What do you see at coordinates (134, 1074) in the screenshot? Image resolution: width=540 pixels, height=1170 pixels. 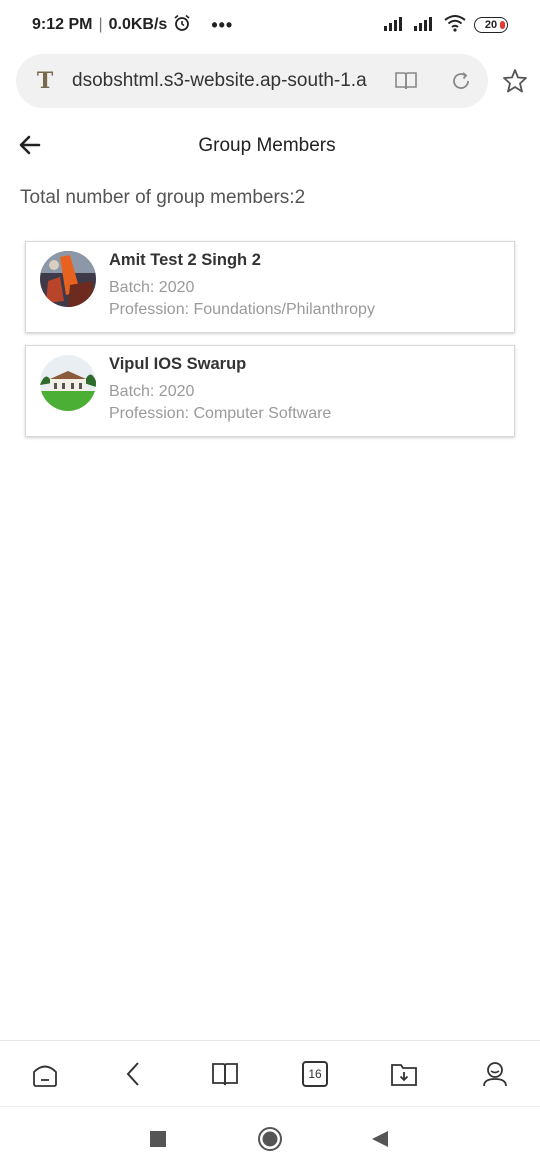 I see `chevron-left-icon` at bounding box center [134, 1074].